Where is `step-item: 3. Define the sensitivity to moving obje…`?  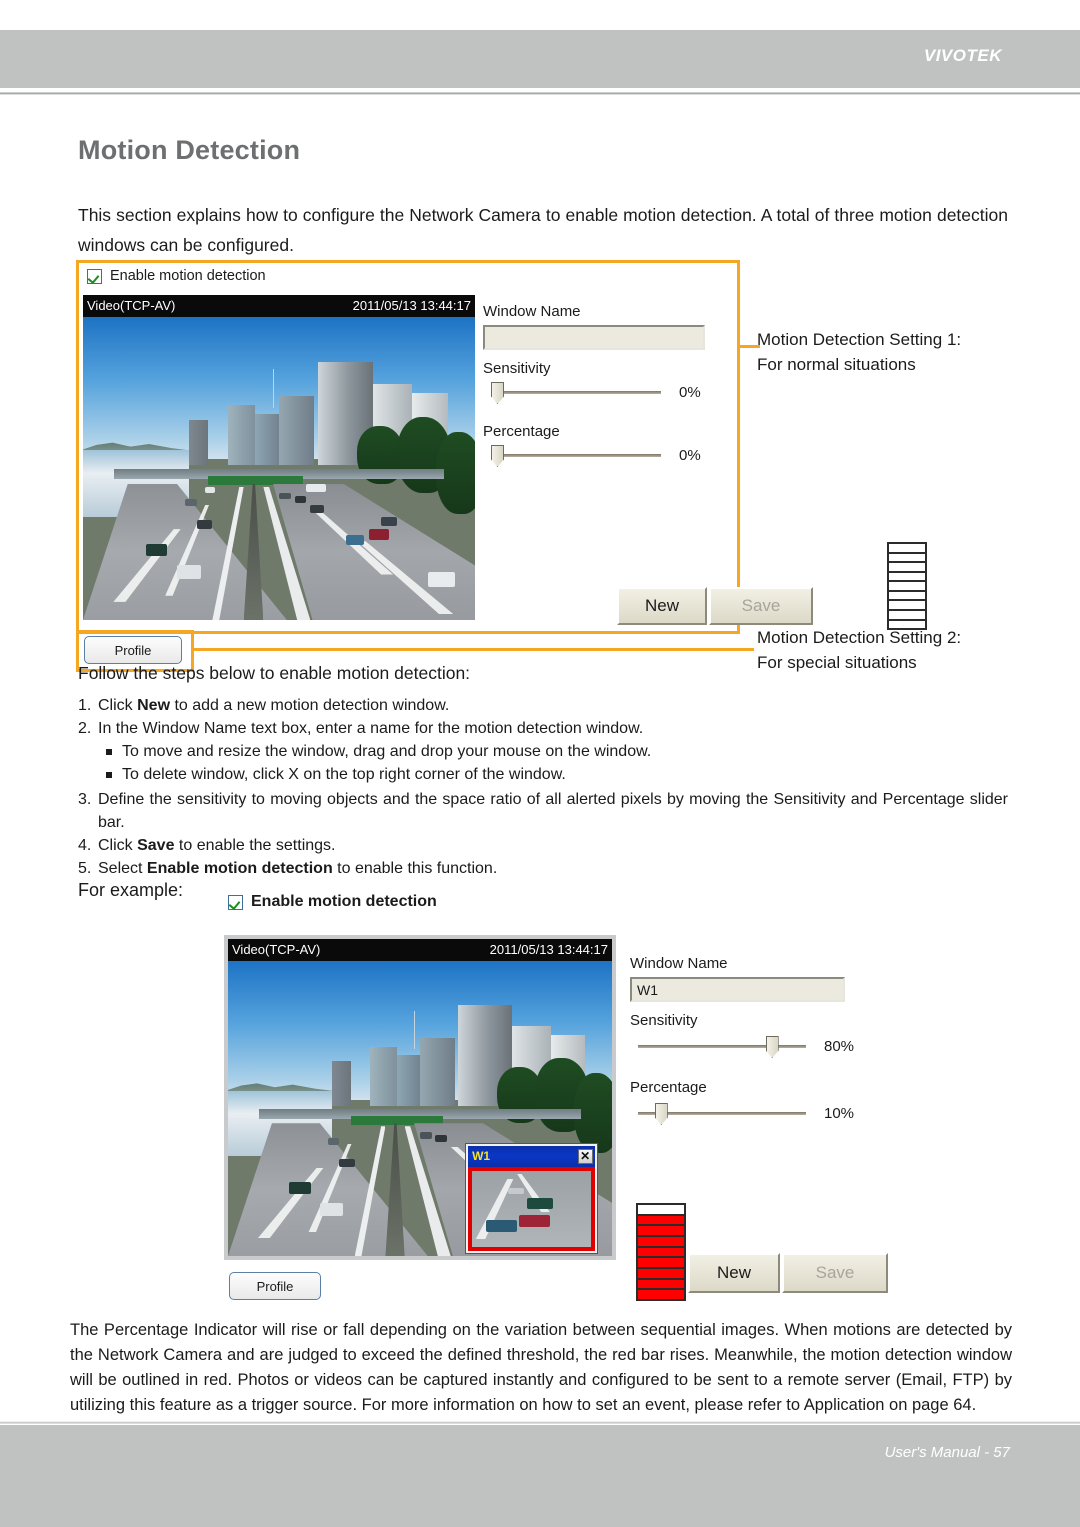 step-item: 3. Define the sensitivity to moving obje… is located at coordinates (543, 811).